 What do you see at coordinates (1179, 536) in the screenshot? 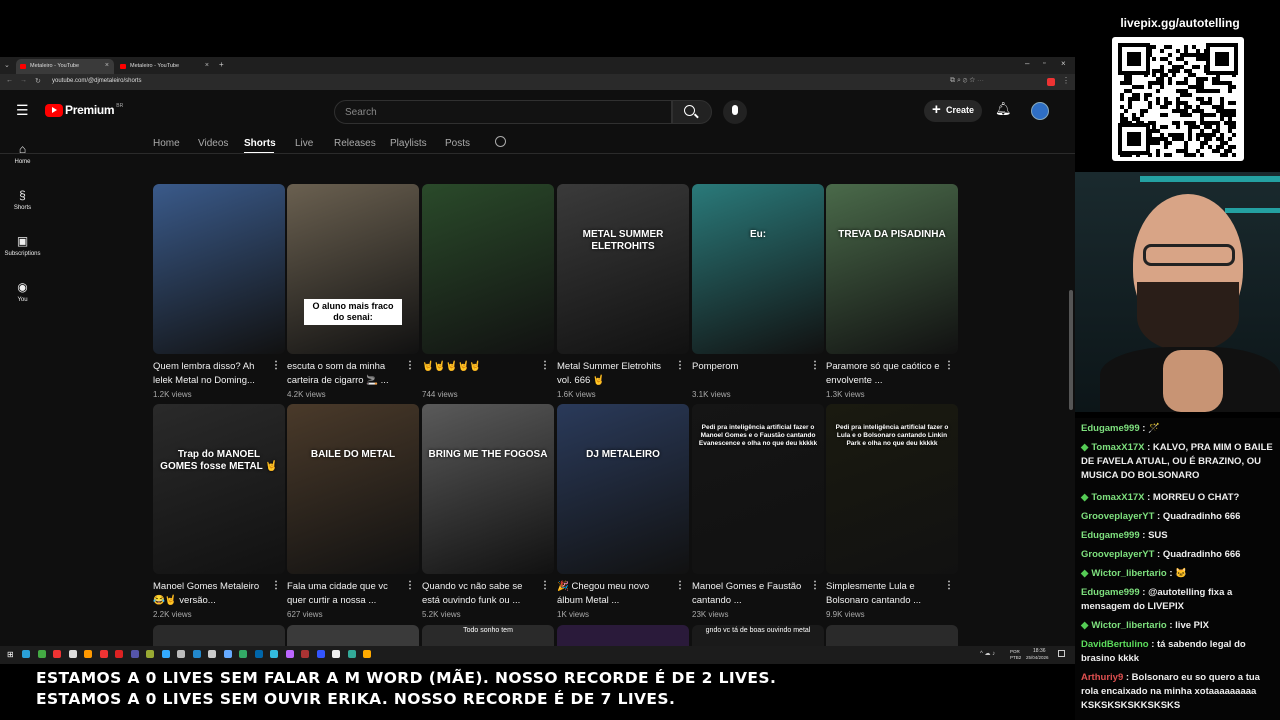
I see `chat-message: Edugame999 : SUS` at bounding box center [1179, 536].